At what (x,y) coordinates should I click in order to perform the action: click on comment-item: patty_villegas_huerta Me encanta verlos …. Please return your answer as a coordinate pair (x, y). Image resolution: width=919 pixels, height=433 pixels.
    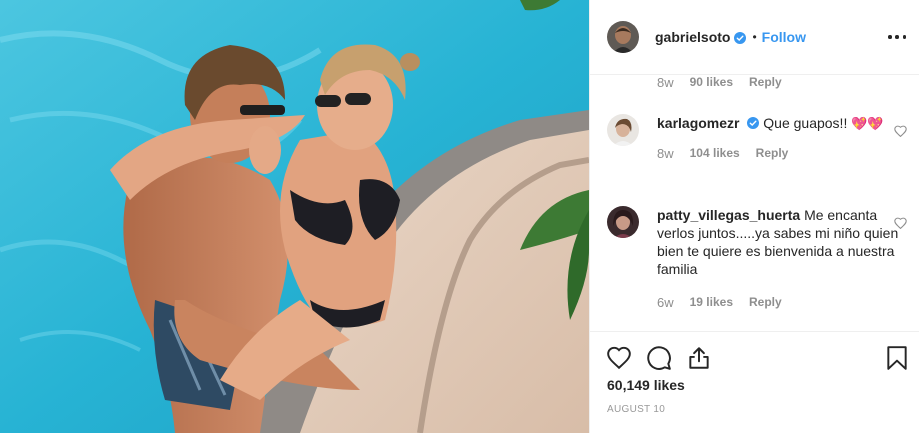
    Looking at the image, I should click on (757, 258).